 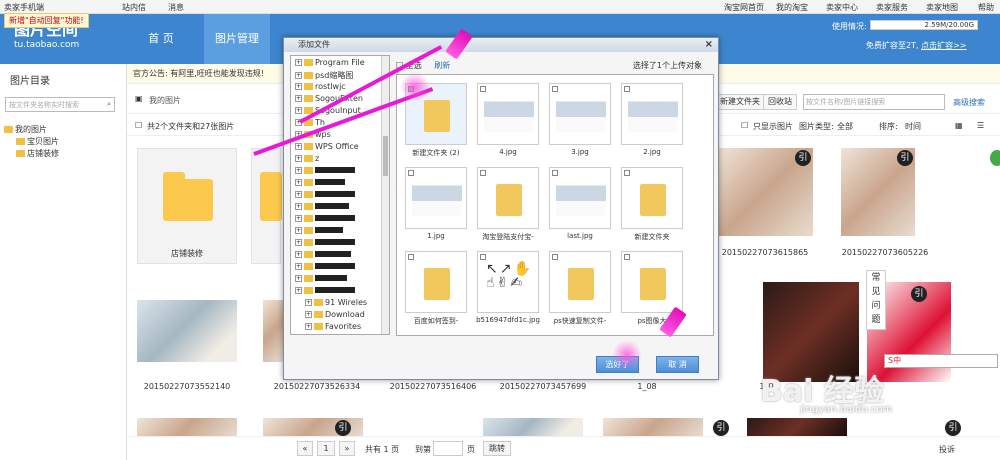 What do you see at coordinates (969, 102) in the screenshot?
I see `advanced-search-link: 高级搜索` at bounding box center [969, 102].